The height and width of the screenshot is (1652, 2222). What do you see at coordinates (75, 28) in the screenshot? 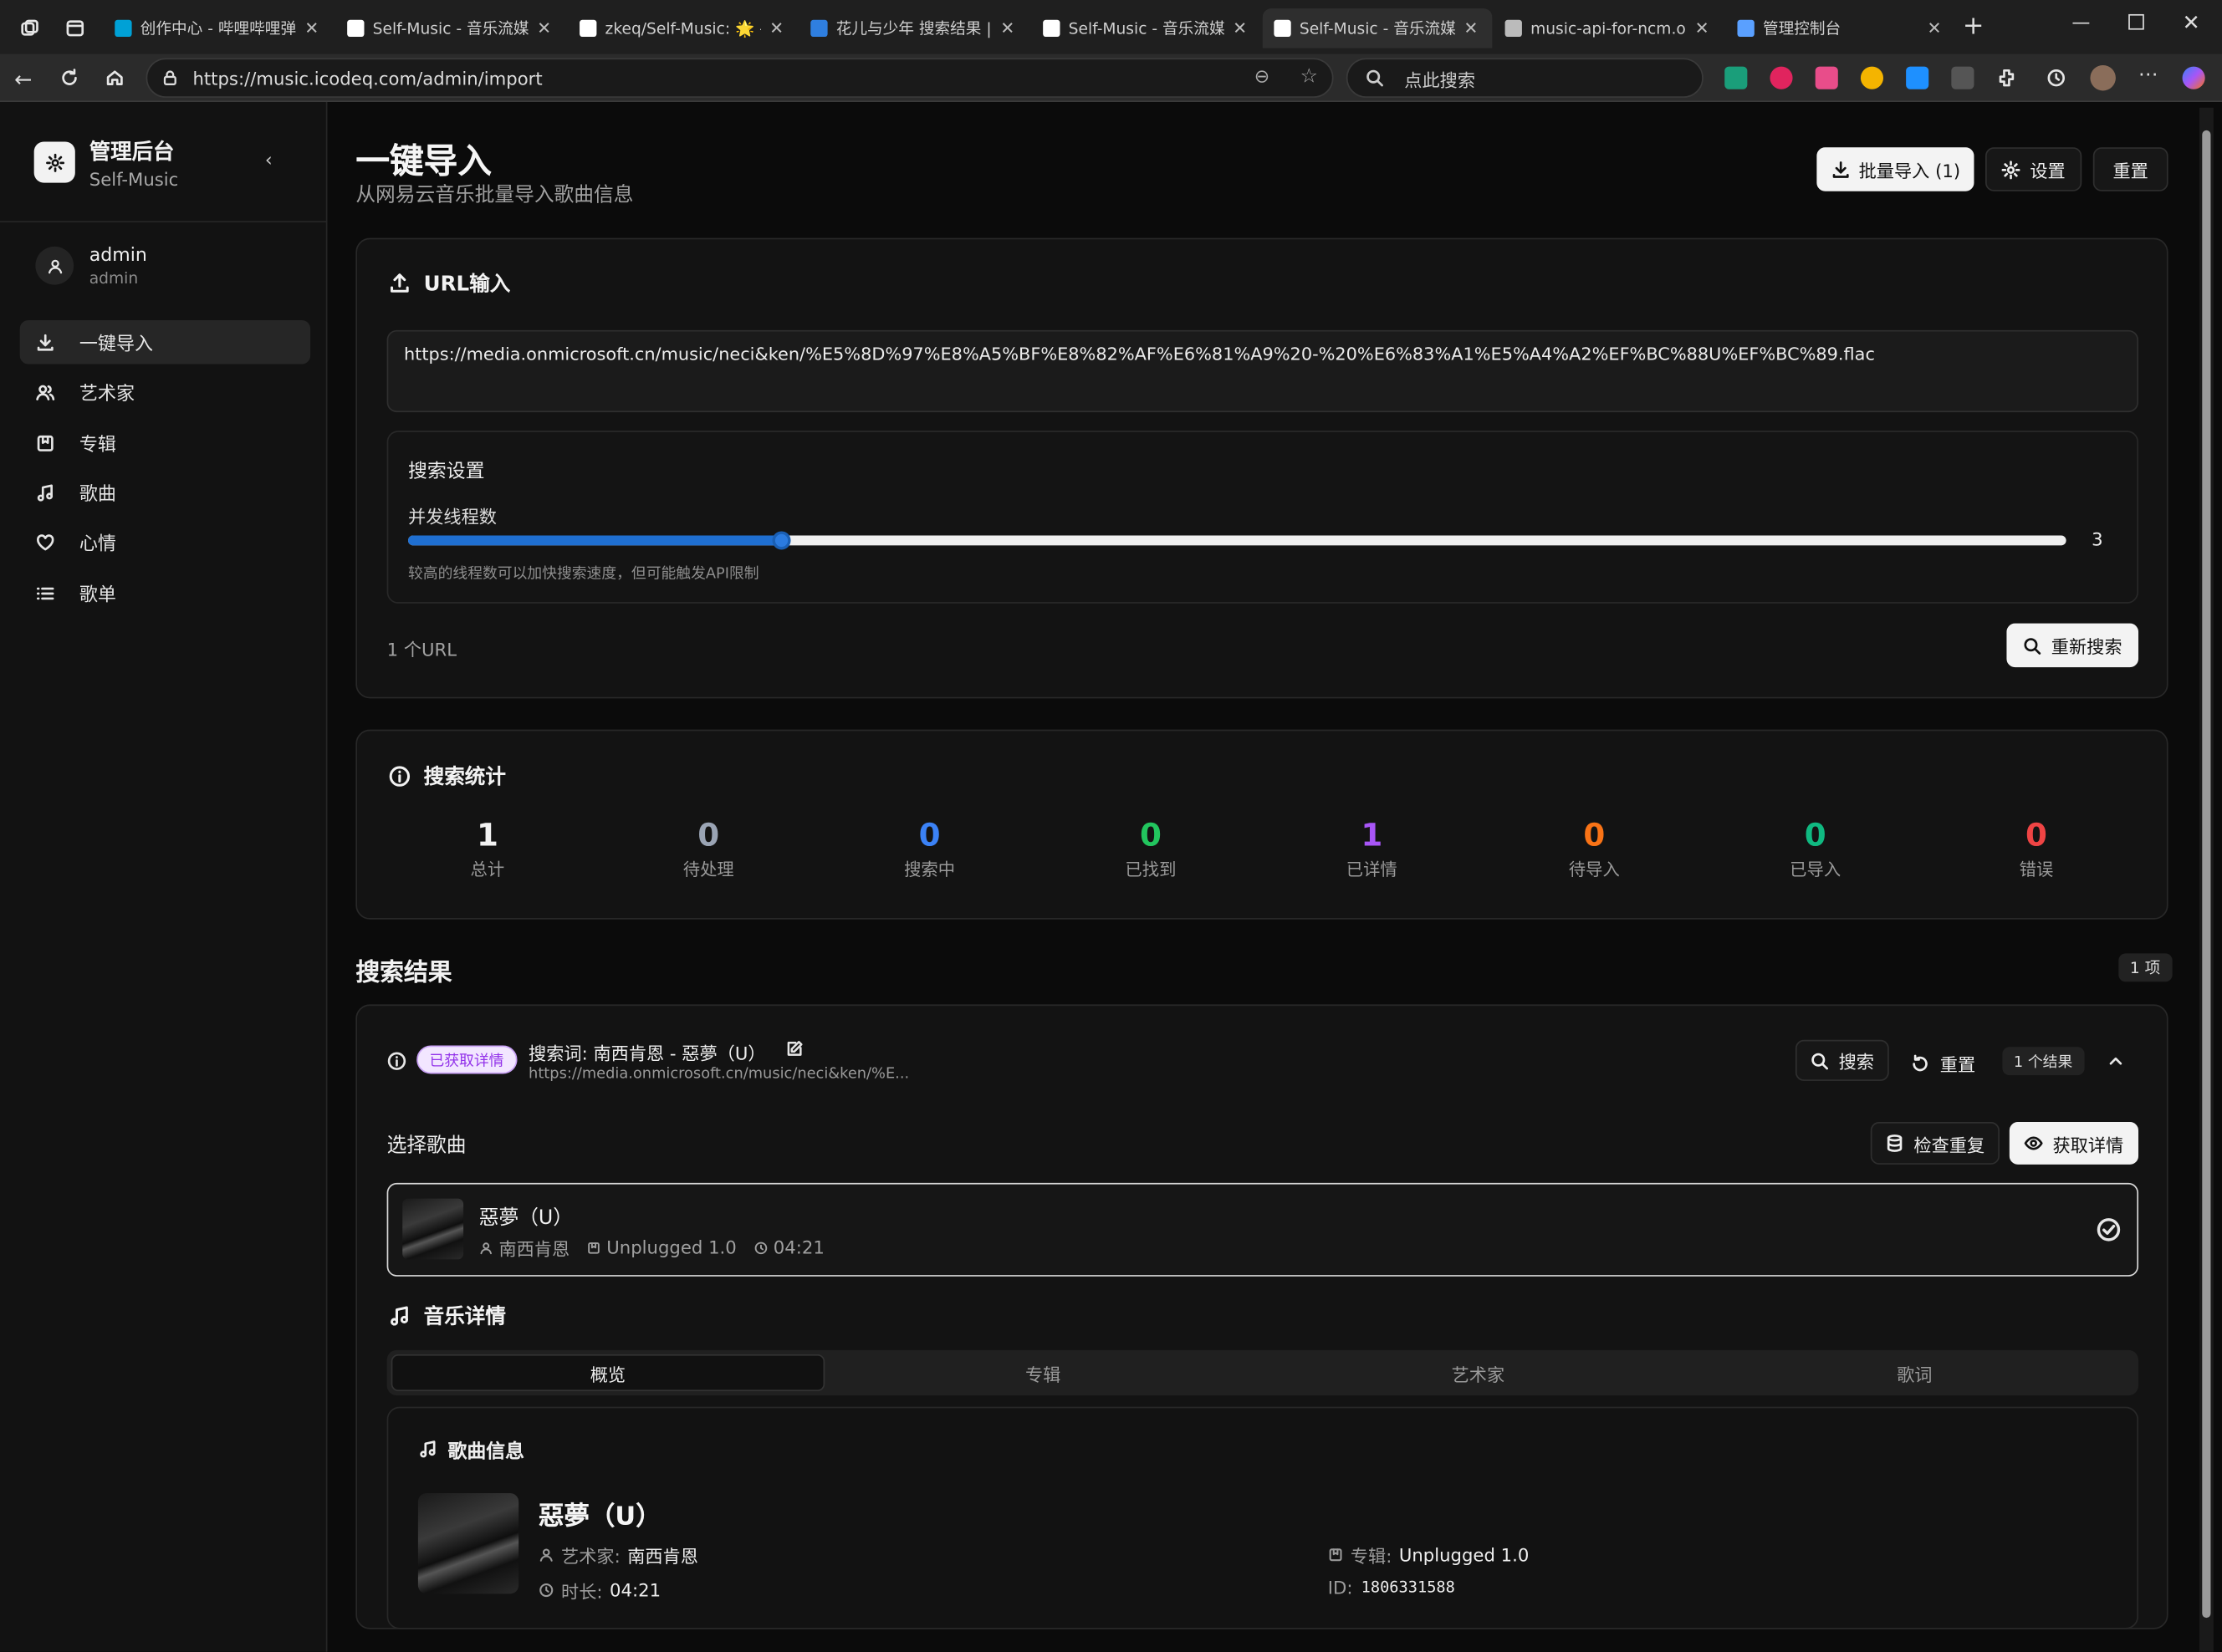
I see `tab-actions-icon` at bounding box center [75, 28].